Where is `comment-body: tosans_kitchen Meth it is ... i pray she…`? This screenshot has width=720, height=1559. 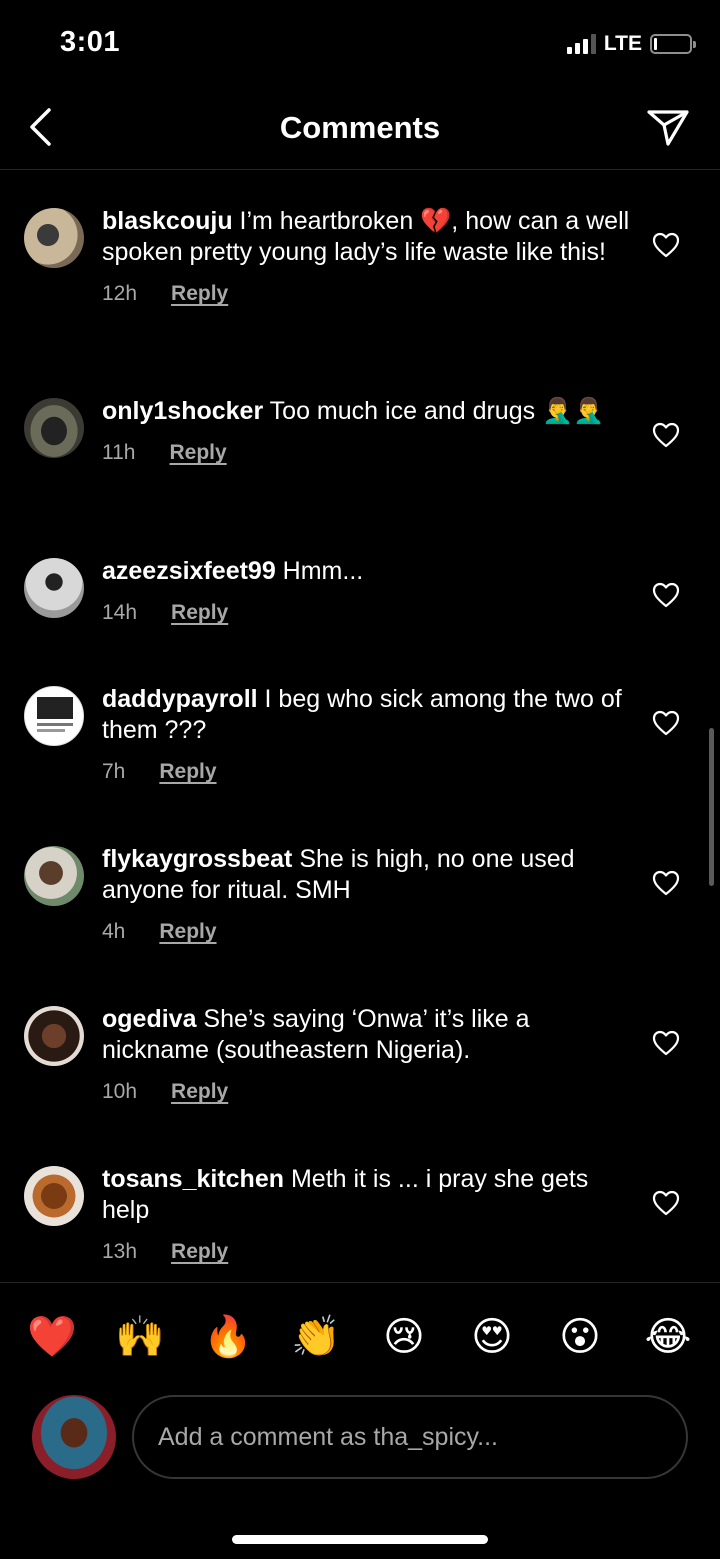 comment-body: tosans_kitchen Meth it is ... i pray she… is located at coordinates (367, 1214).